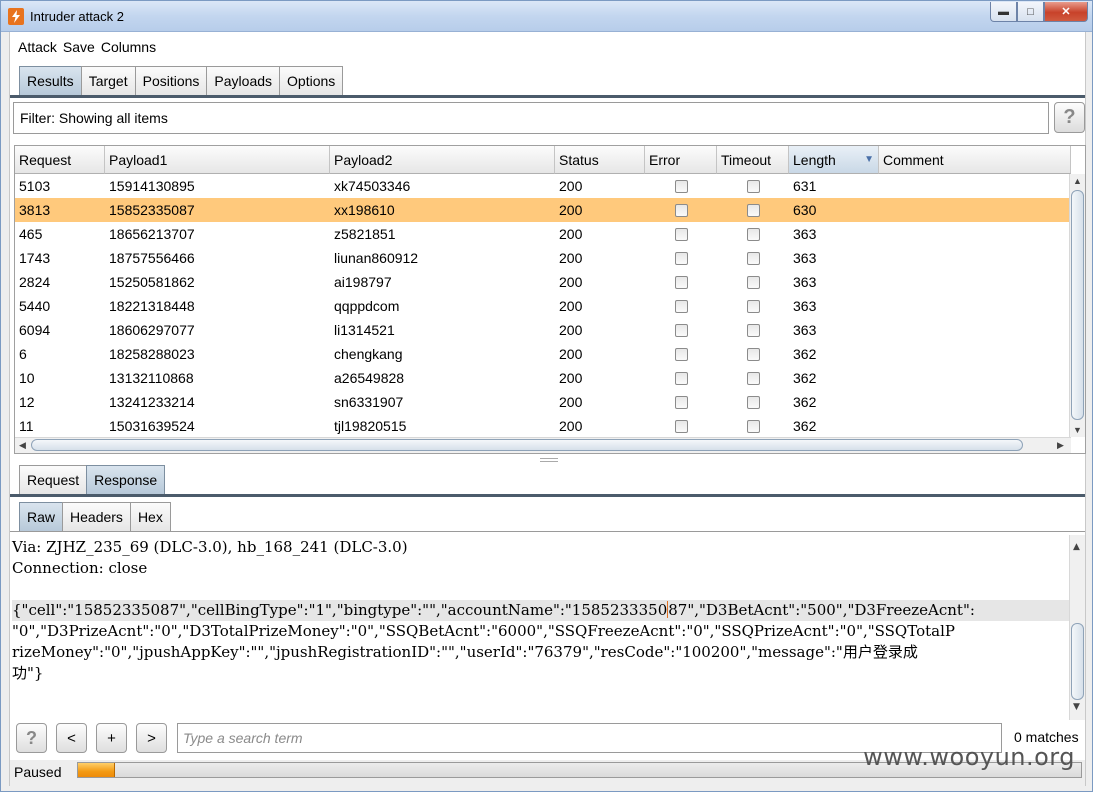 The width and height of the screenshot is (1093, 792). Describe the element at coordinates (41, 516) in the screenshot. I see `tab-raw: Raw` at that location.